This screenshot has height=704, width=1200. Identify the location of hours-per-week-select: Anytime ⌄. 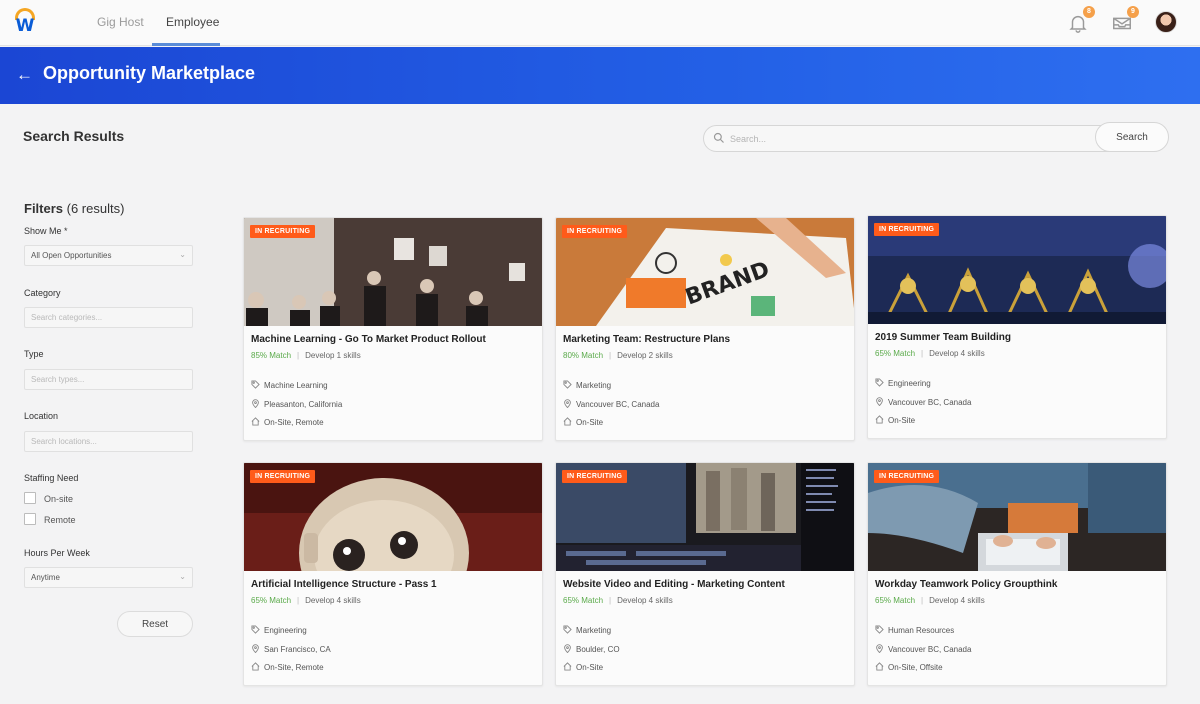
(108, 577).